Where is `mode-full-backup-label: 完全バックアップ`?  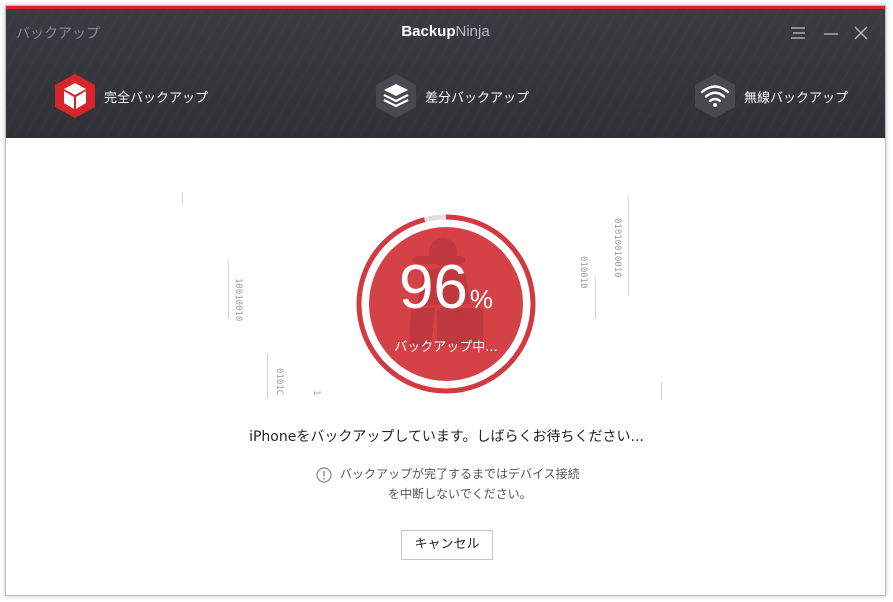 mode-full-backup-label: 完全バックアップ is located at coordinates (156, 98).